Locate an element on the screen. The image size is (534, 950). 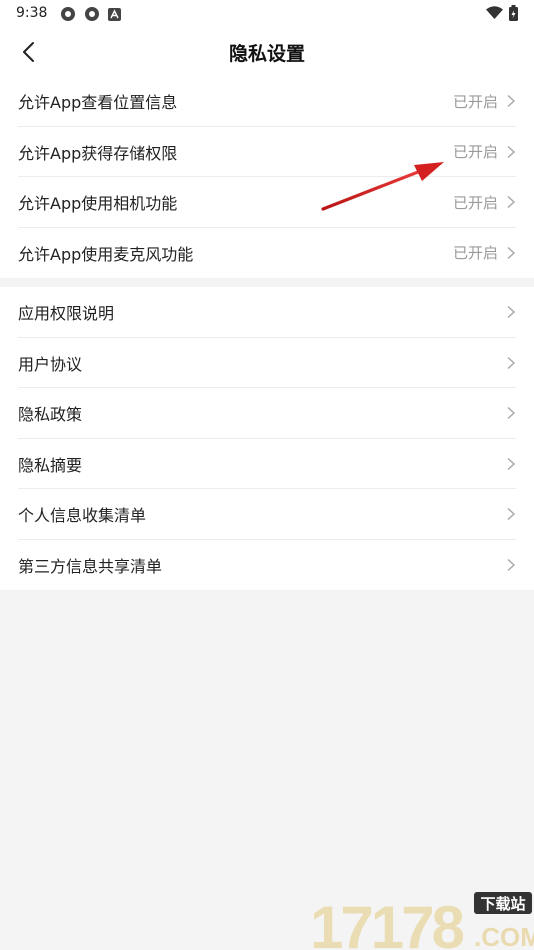
page-title: 隐私设置 is located at coordinates (266, 54).